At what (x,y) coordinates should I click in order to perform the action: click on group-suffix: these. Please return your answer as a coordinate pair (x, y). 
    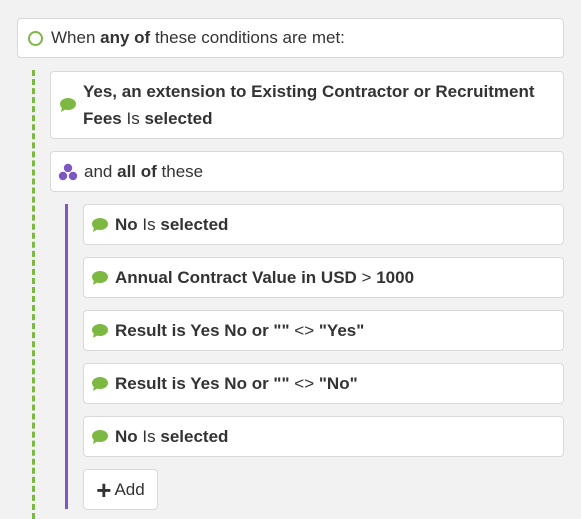
    Looking at the image, I should click on (182, 171).